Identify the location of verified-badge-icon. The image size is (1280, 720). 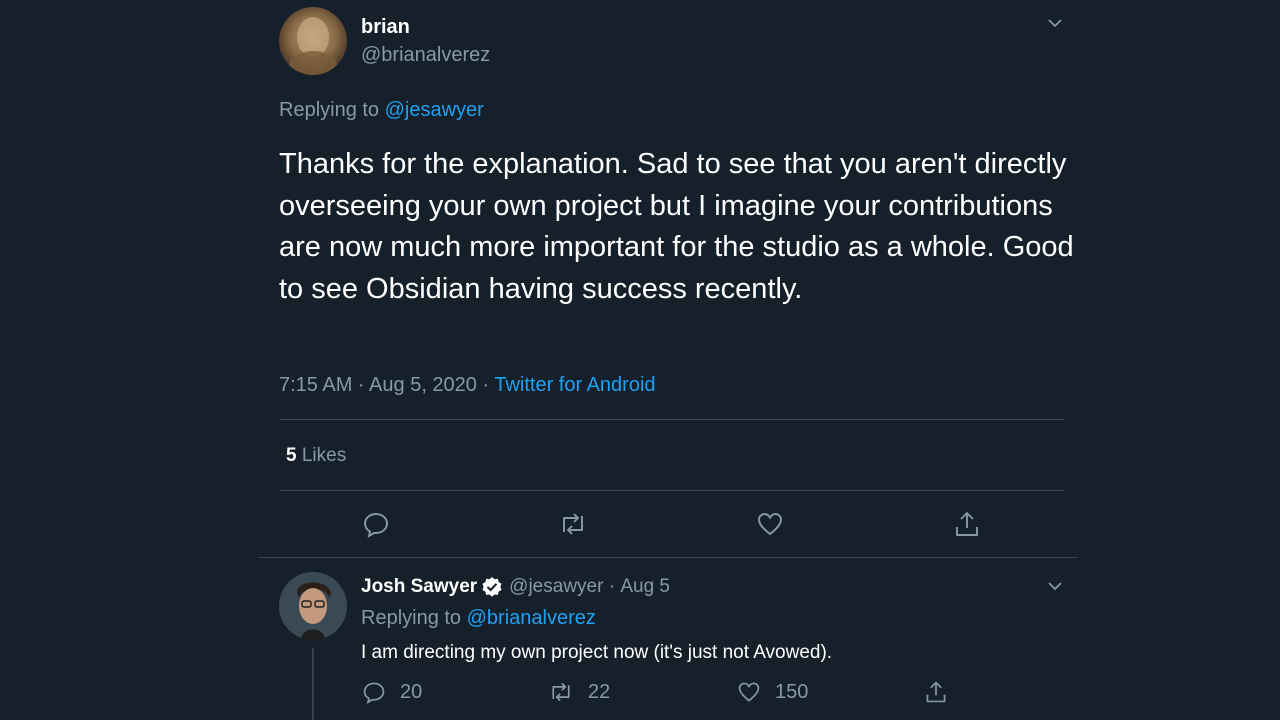
(492, 587).